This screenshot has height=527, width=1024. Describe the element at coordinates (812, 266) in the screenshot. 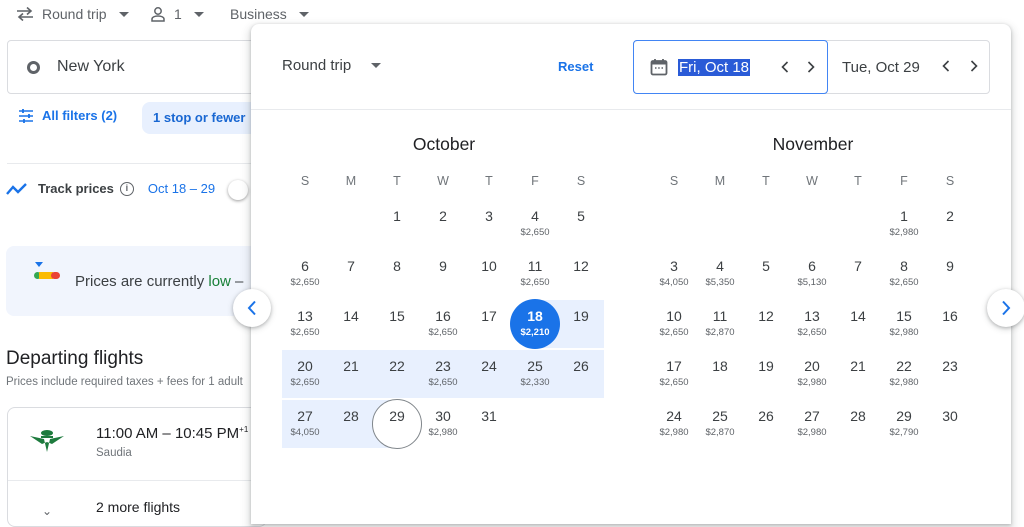

I see `day-number: 6` at that location.